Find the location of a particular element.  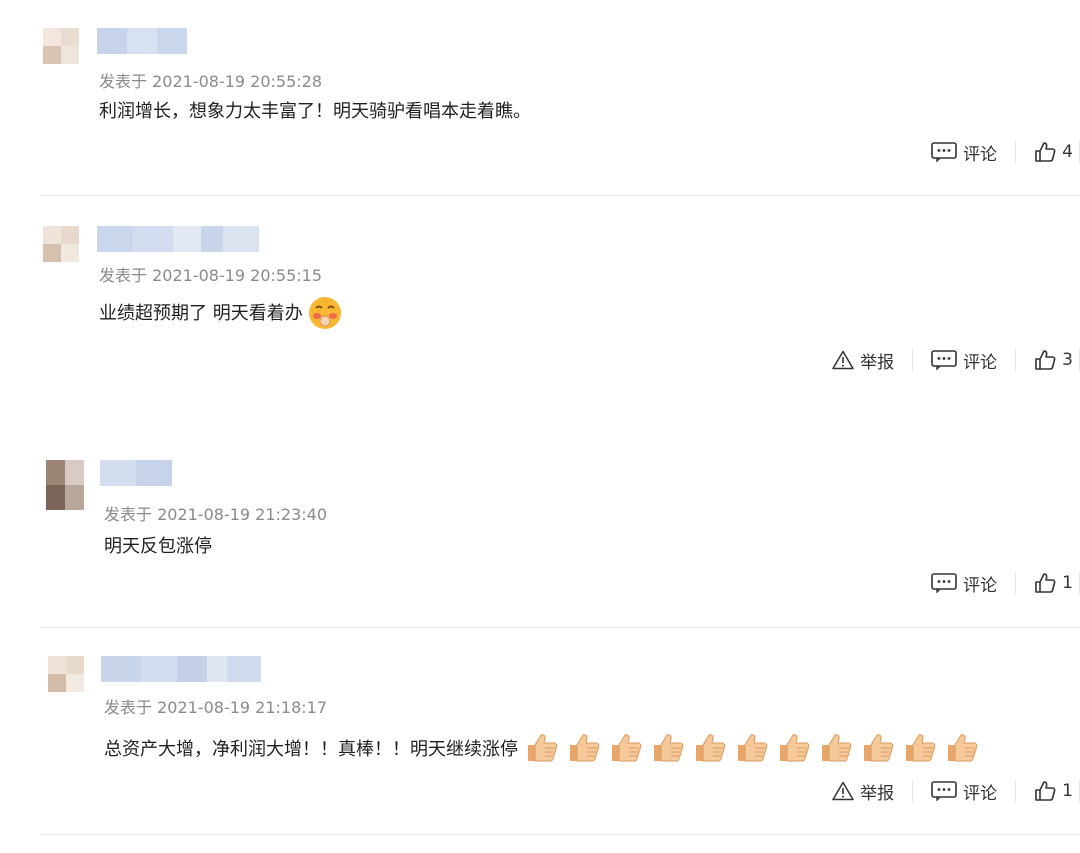

divider is located at coordinates (560, 834).